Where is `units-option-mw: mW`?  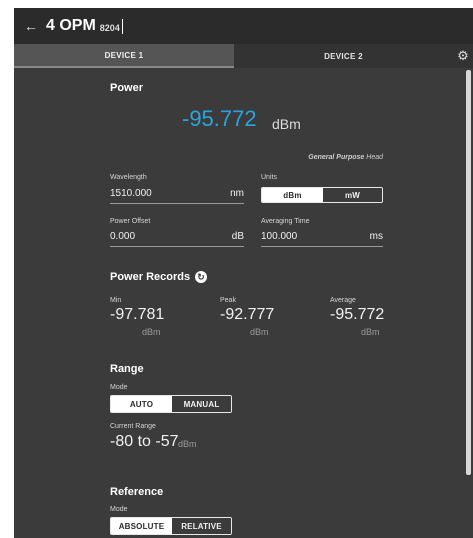
units-option-mw: mW is located at coordinates (352, 195).